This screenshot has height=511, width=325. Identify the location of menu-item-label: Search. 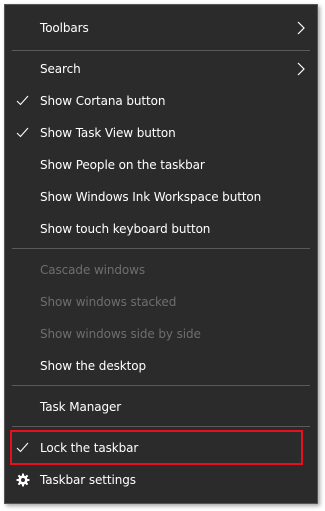
(60, 69).